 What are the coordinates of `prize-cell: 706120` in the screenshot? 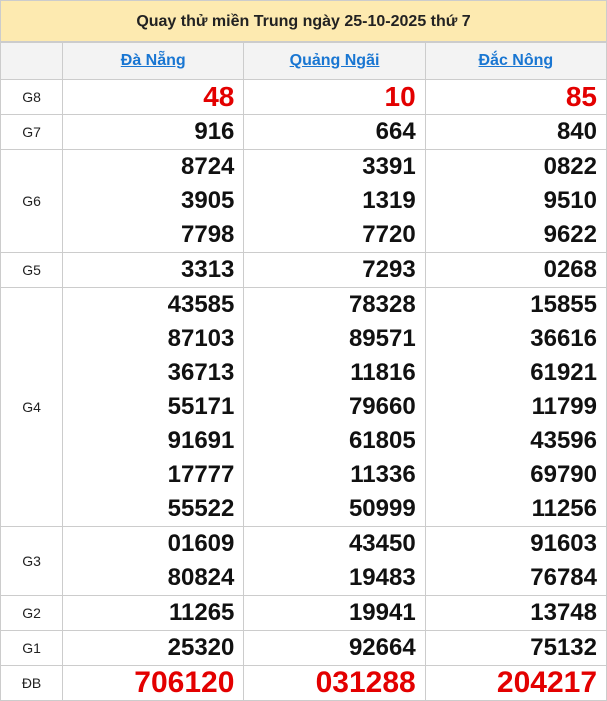 It's located at (153, 683).